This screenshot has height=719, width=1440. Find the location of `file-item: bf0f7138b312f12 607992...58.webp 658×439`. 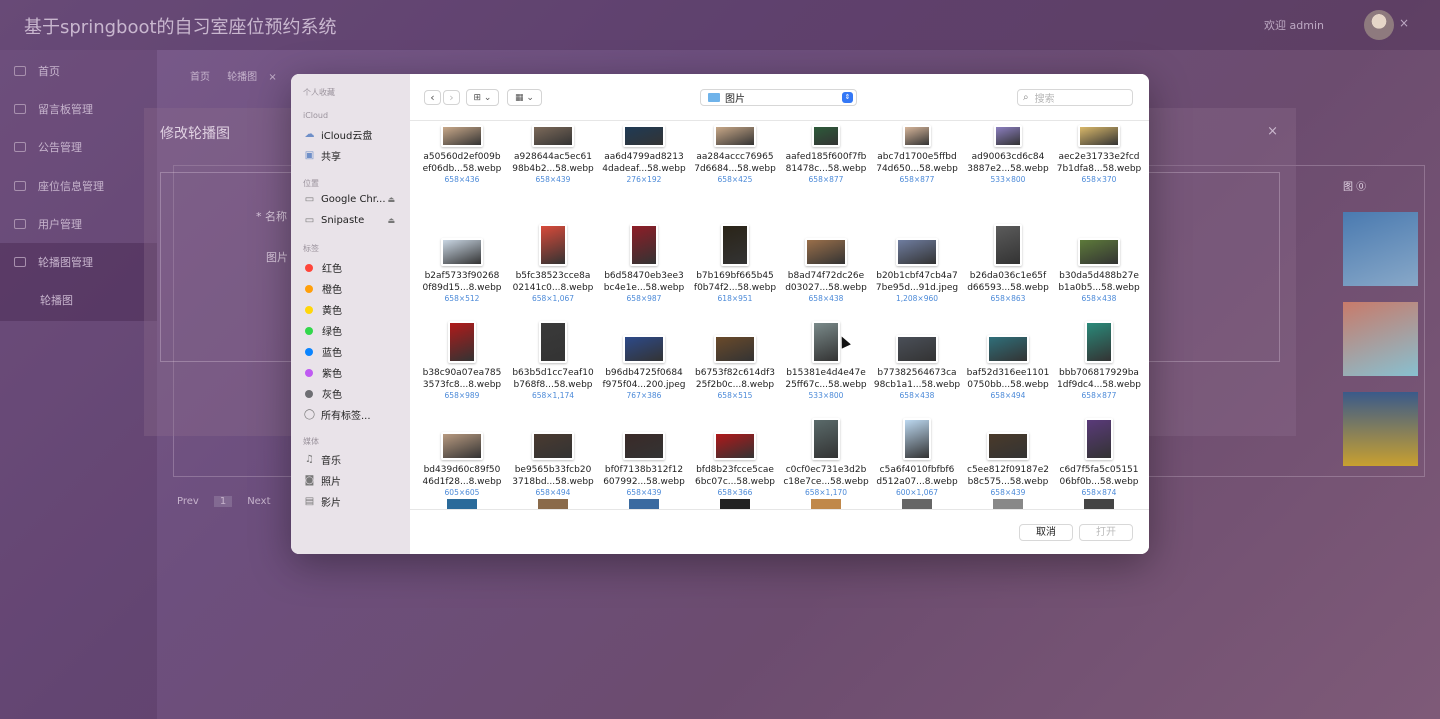

file-item: bf0f7138b312f12 607992...58.webp 658×439 is located at coordinates (644, 457).